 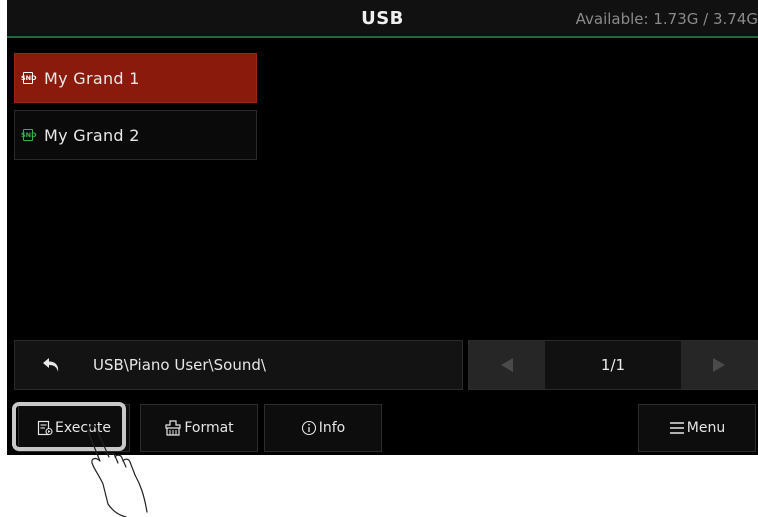 I want to click on file-item-label: My Grand 1, so click(x=92, y=78).